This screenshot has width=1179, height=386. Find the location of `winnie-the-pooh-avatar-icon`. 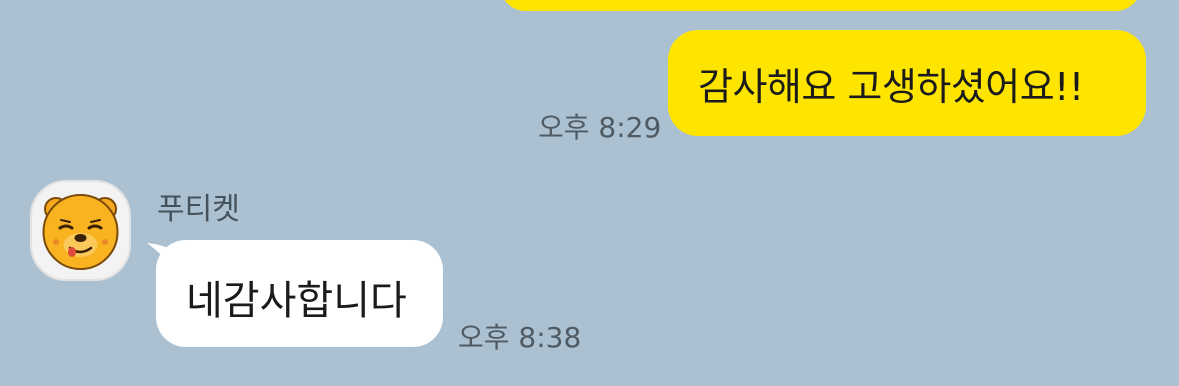

winnie-the-pooh-avatar-icon is located at coordinates (80, 232).